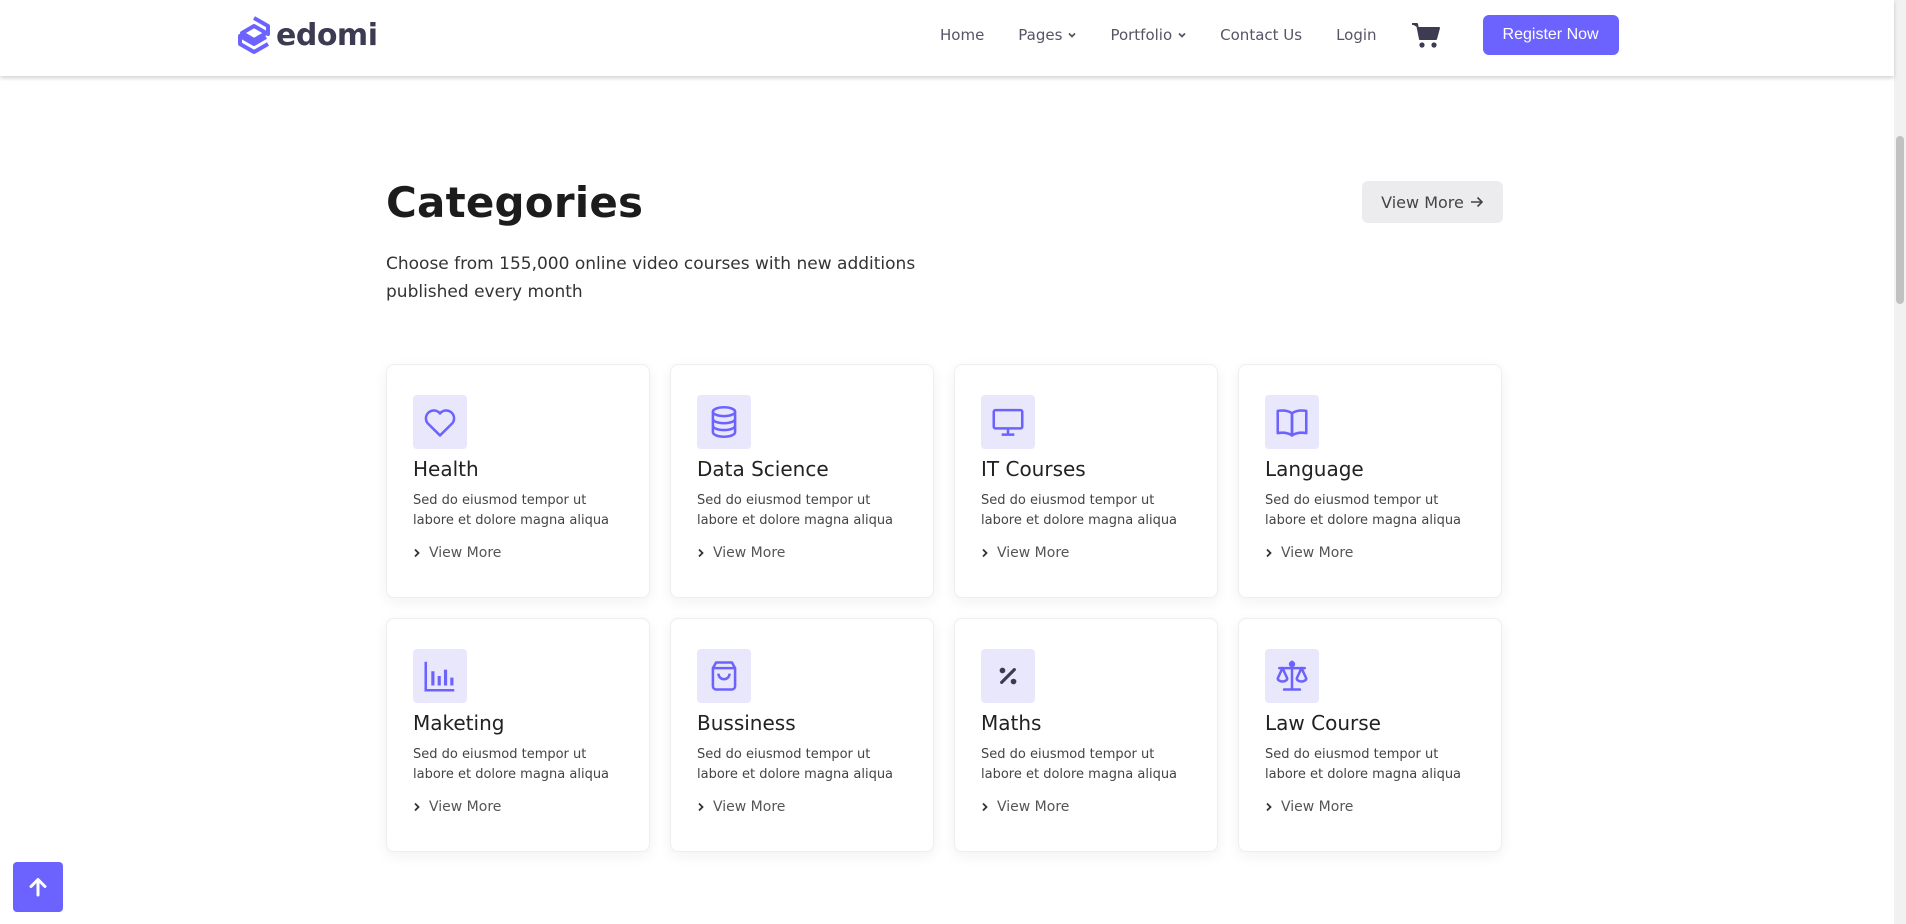 Image resolution: width=1906 pixels, height=924 pixels. Describe the element at coordinates (1292, 422) in the screenshot. I see `book-icon` at that location.